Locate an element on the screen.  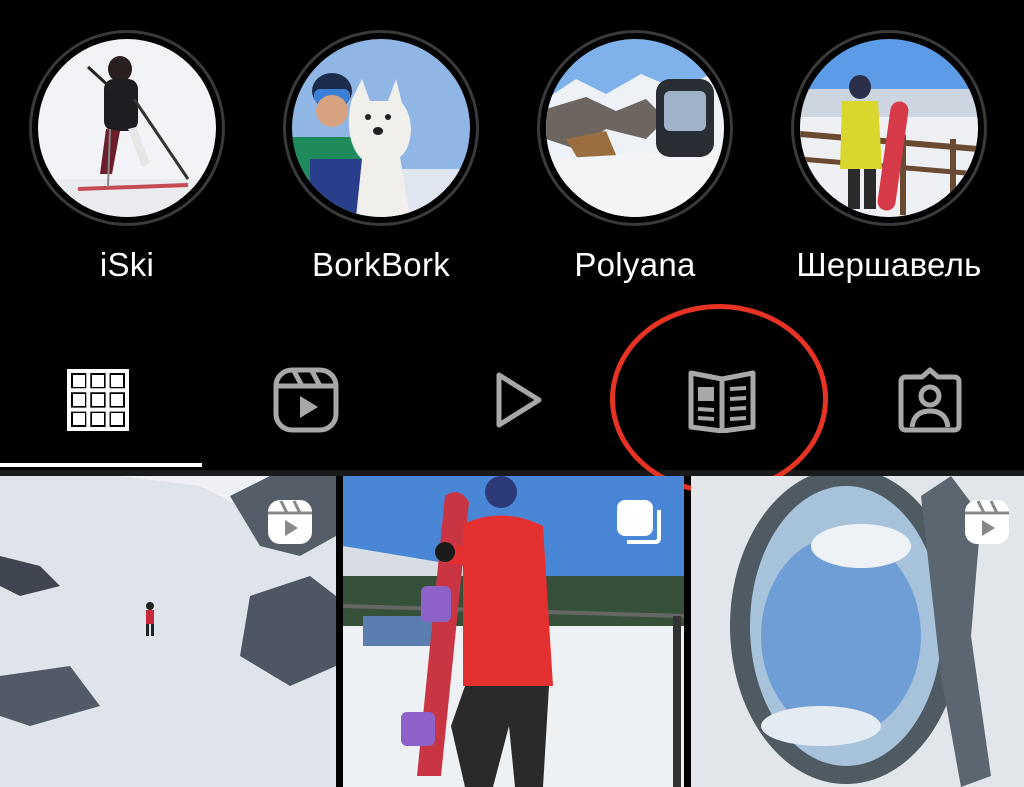
tab-tagged is located at coordinates (930, 400).